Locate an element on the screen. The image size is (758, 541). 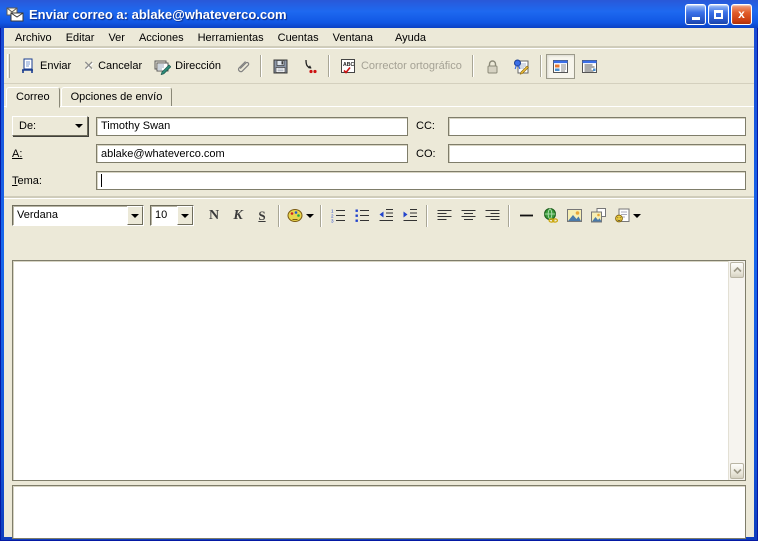
send-button: Enviar is located at coordinates (45, 66).